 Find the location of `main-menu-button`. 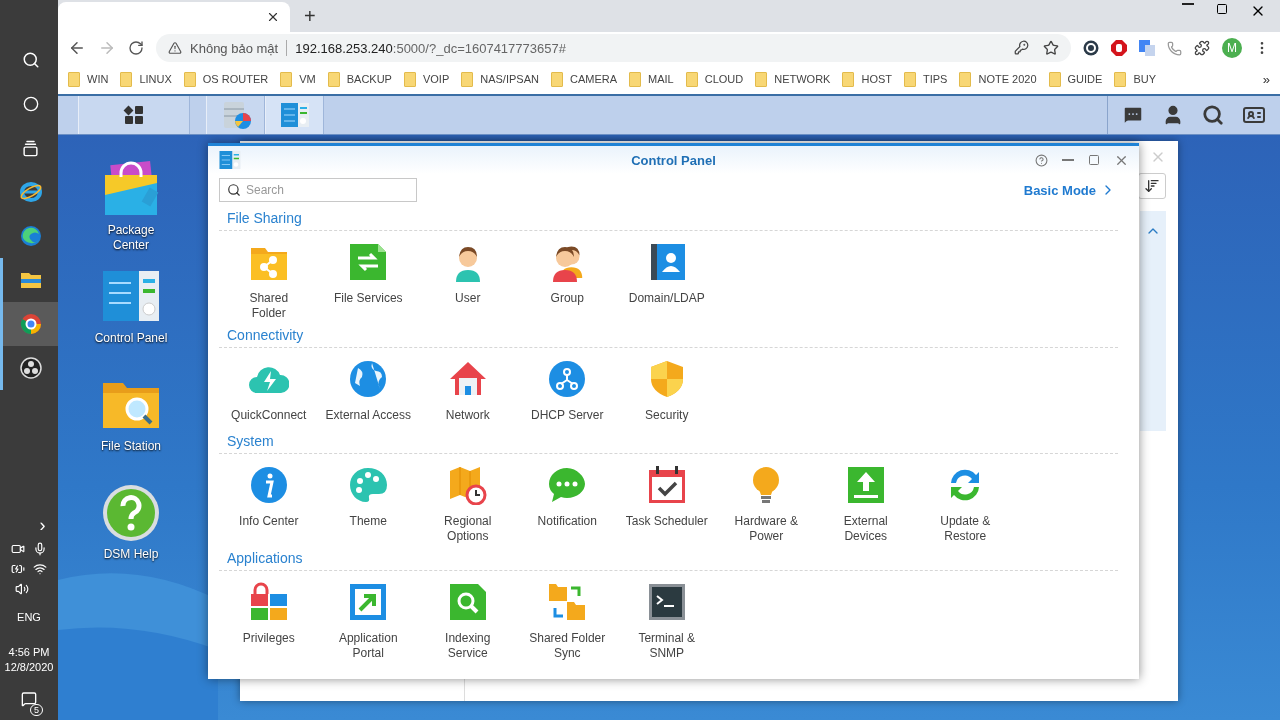

main-menu-button is located at coordinates (134, 115).